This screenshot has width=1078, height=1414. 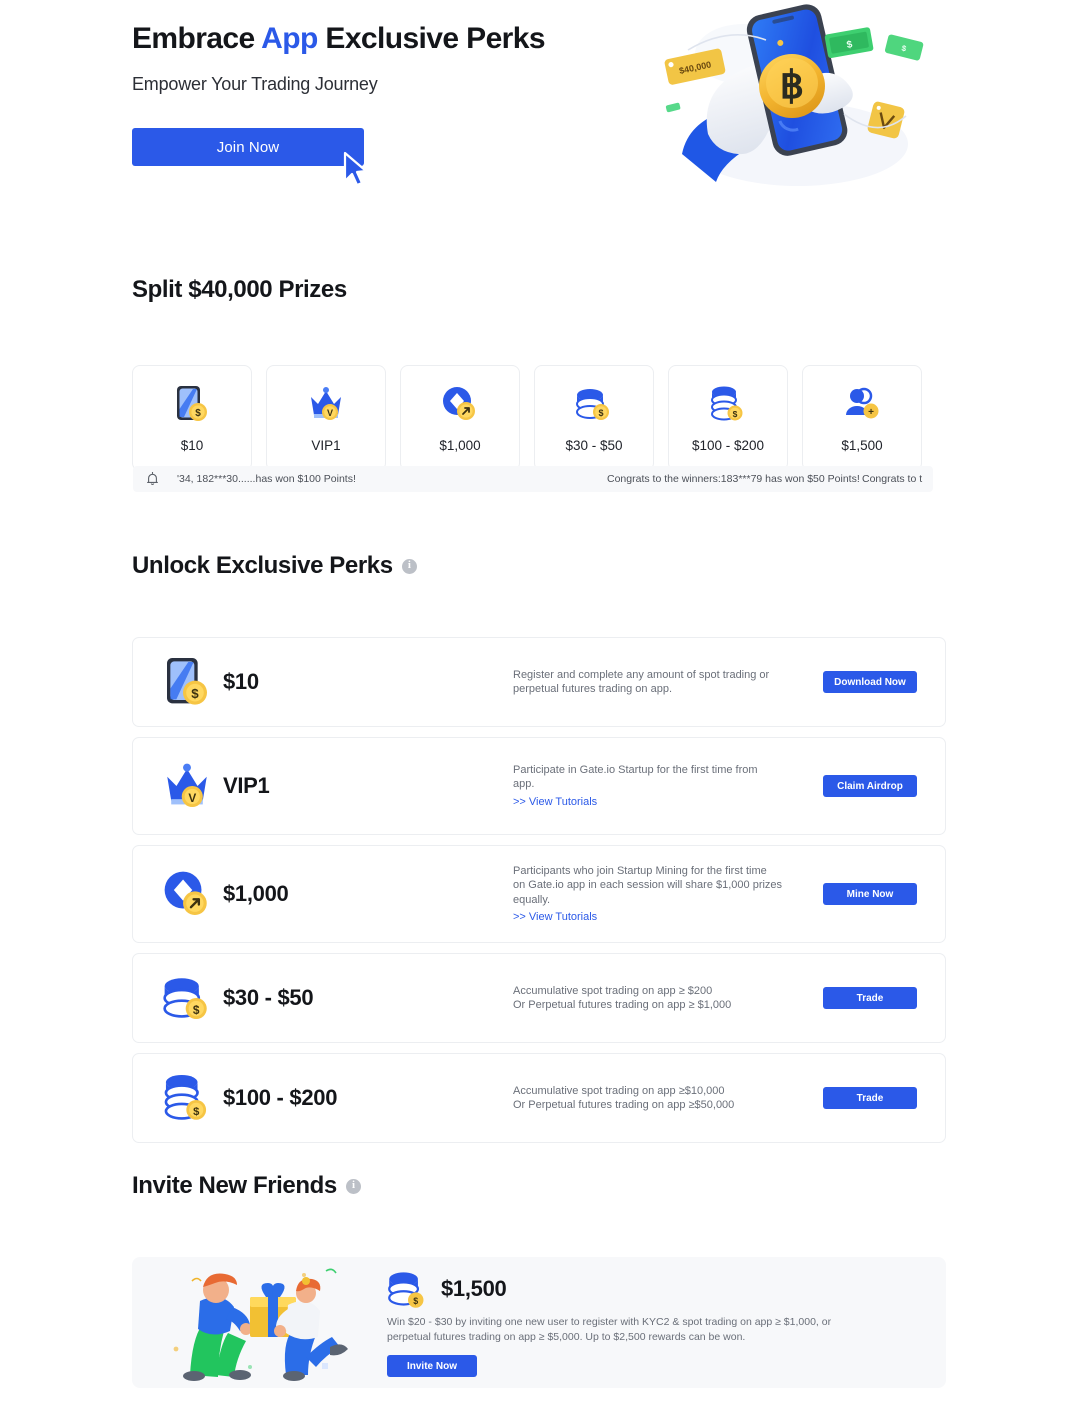 What do you see at coordinates (870, 682) in the screenshot?
I see `download-now-button: Download Now` at bounding box center [870, 682].